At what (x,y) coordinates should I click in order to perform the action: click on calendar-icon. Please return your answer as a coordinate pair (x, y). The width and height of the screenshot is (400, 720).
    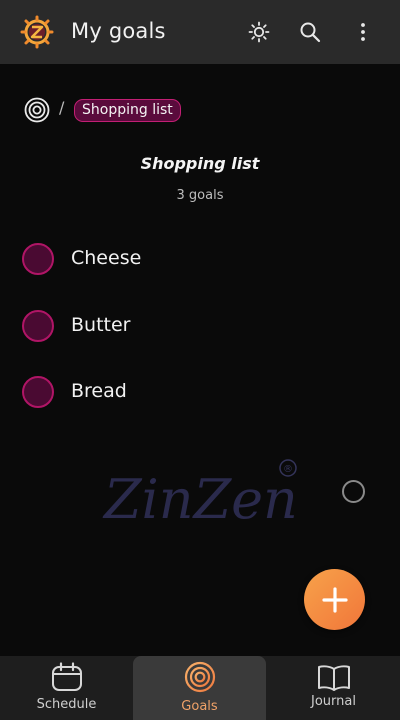
    Looking at the image, I should click on (66, 676).